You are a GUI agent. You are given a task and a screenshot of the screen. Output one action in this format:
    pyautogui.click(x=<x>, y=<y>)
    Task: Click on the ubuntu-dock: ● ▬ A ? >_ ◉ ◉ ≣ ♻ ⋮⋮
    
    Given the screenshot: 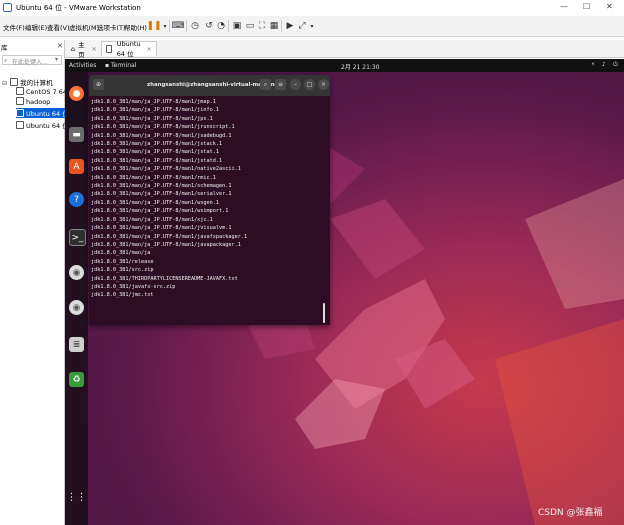 What is the action you would take?
    pyautogui.click(x=76, y=298)
    